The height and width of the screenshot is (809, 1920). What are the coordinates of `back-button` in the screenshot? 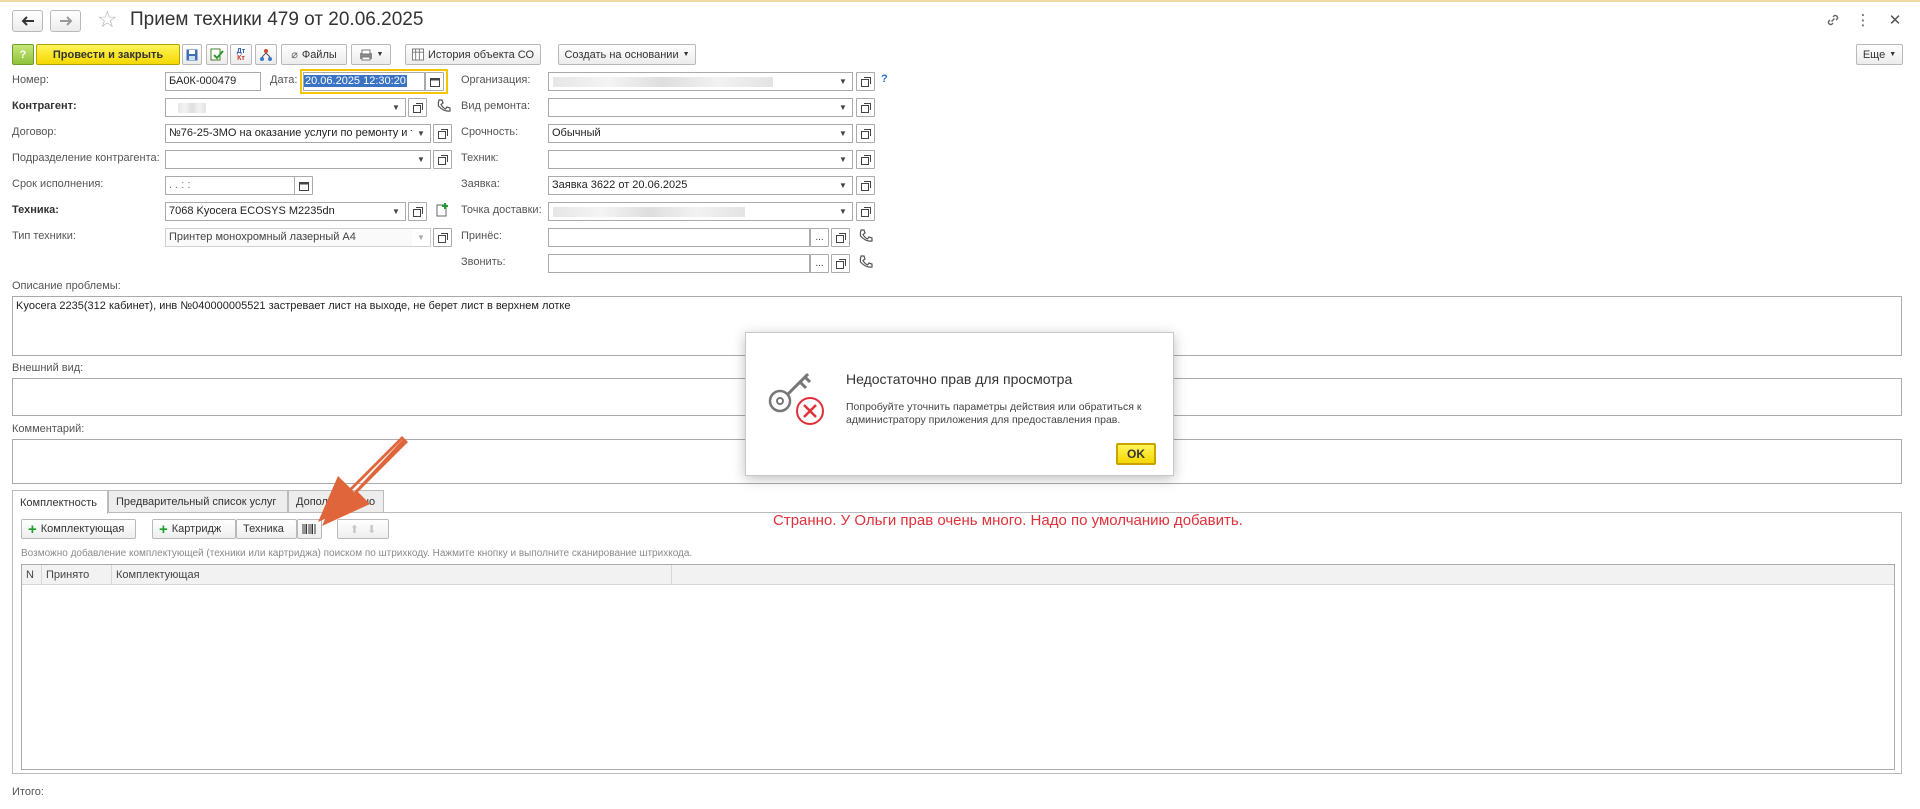 It's located at (27, 21).